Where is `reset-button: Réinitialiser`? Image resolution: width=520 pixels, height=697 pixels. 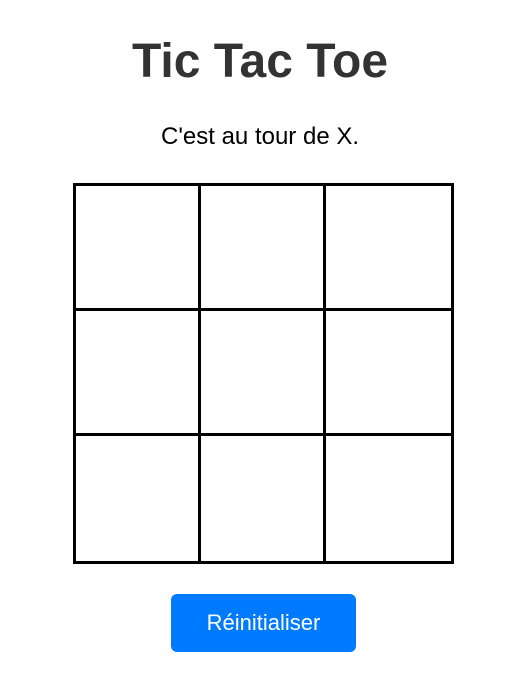 reset-button: Réinitialiser is located at coordinates (263, 623).